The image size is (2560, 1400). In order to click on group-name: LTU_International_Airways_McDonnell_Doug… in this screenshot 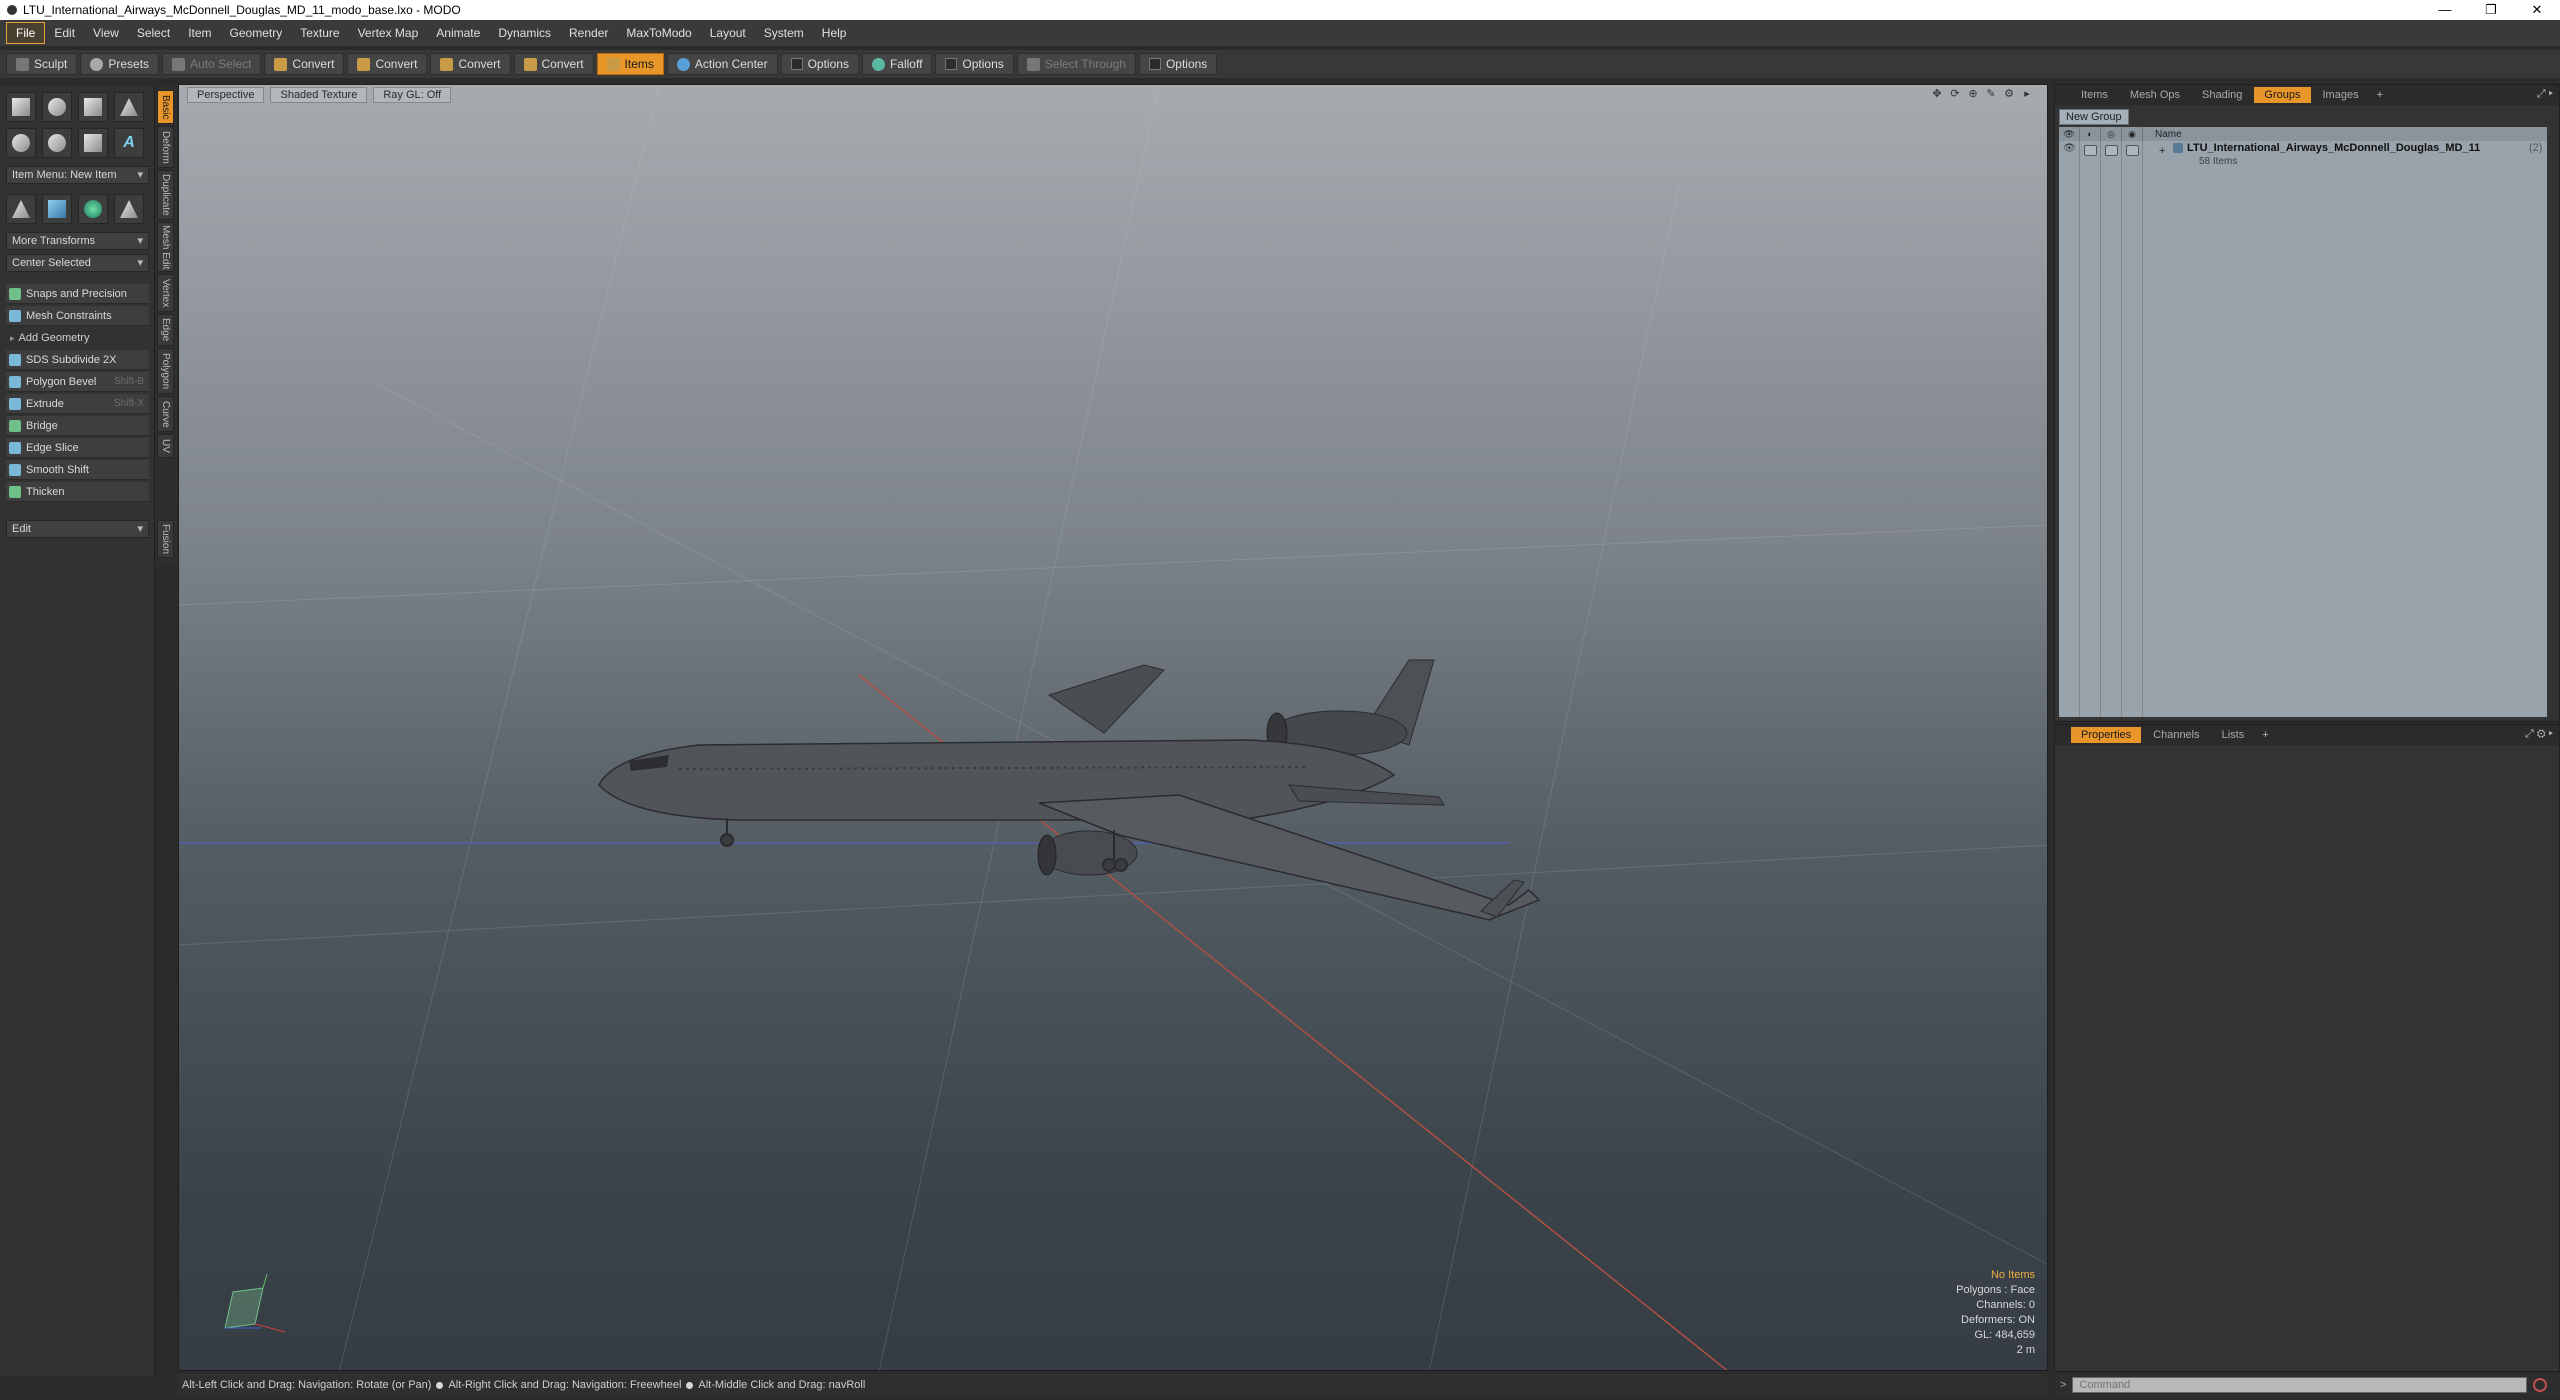, I will do `click(2333, 148)`.